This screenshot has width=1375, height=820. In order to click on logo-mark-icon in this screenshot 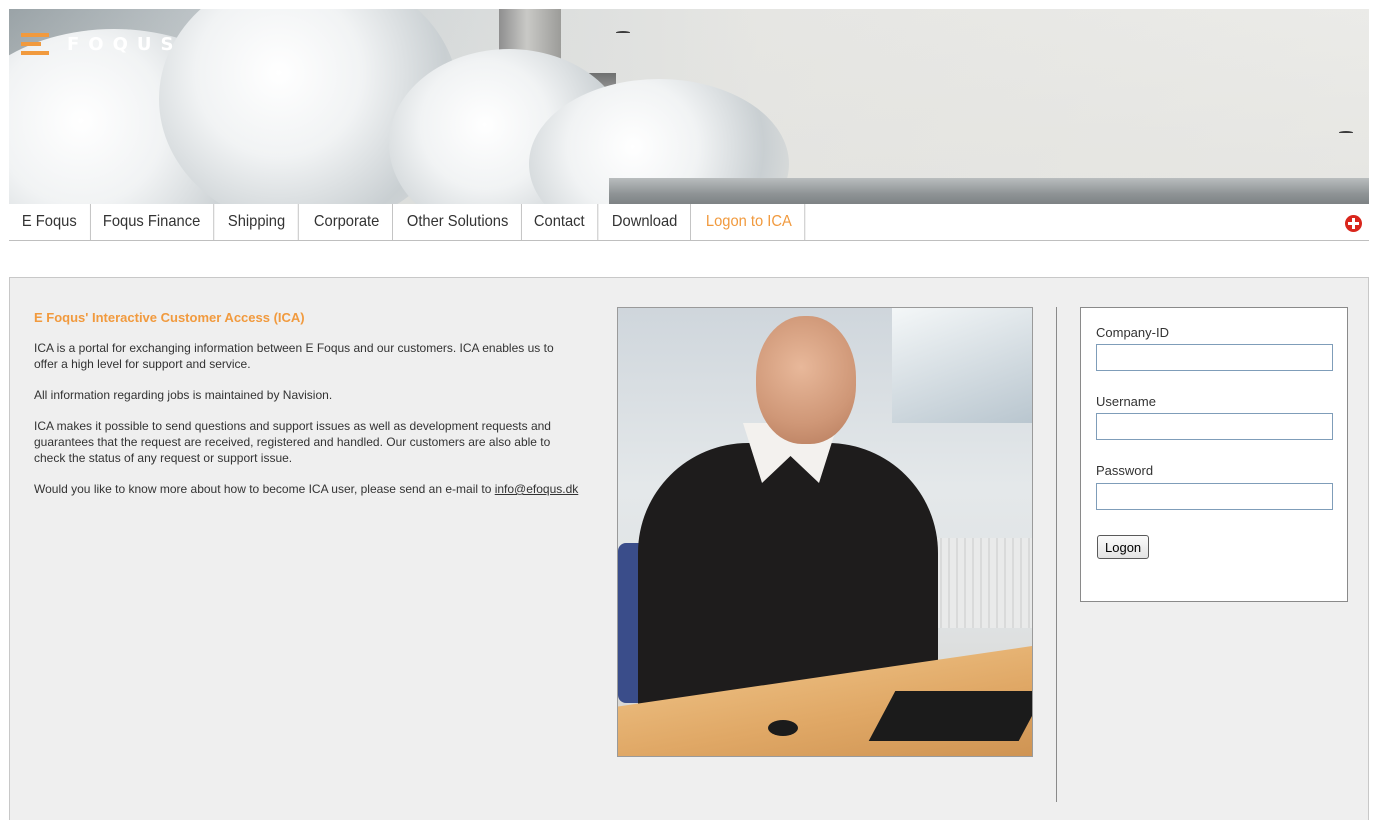, I will do `click(35, 44)`.